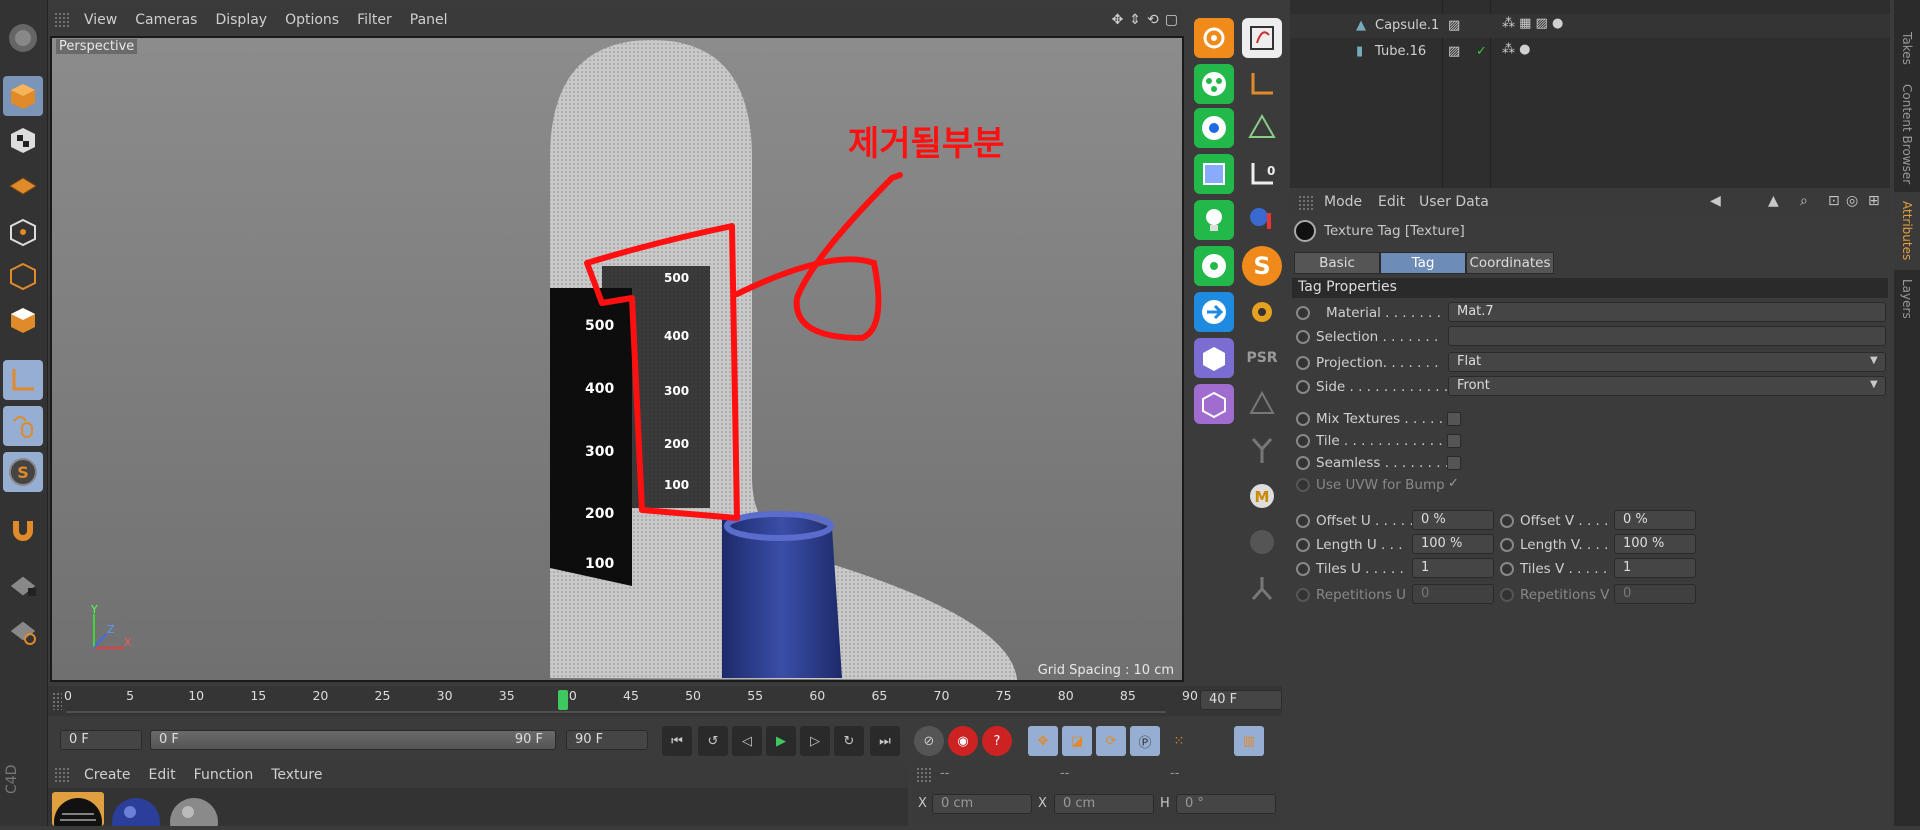  I want to click on start-frame-field: 0 F, so click(101, 740).